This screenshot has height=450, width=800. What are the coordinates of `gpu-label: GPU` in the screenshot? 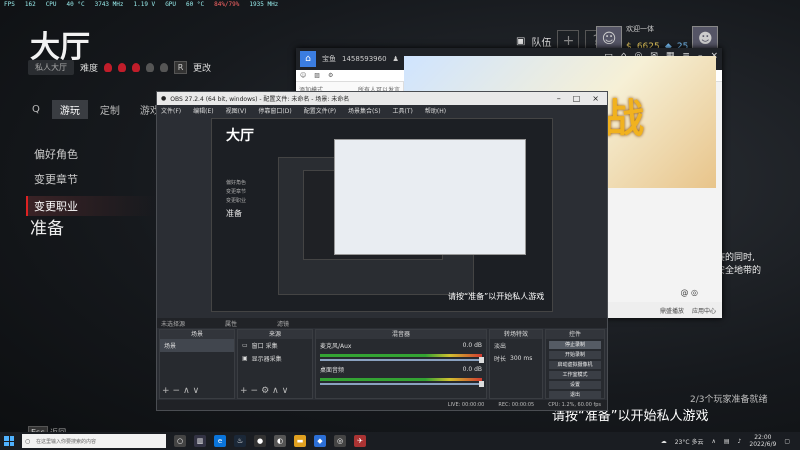 It's located at (171, 4).